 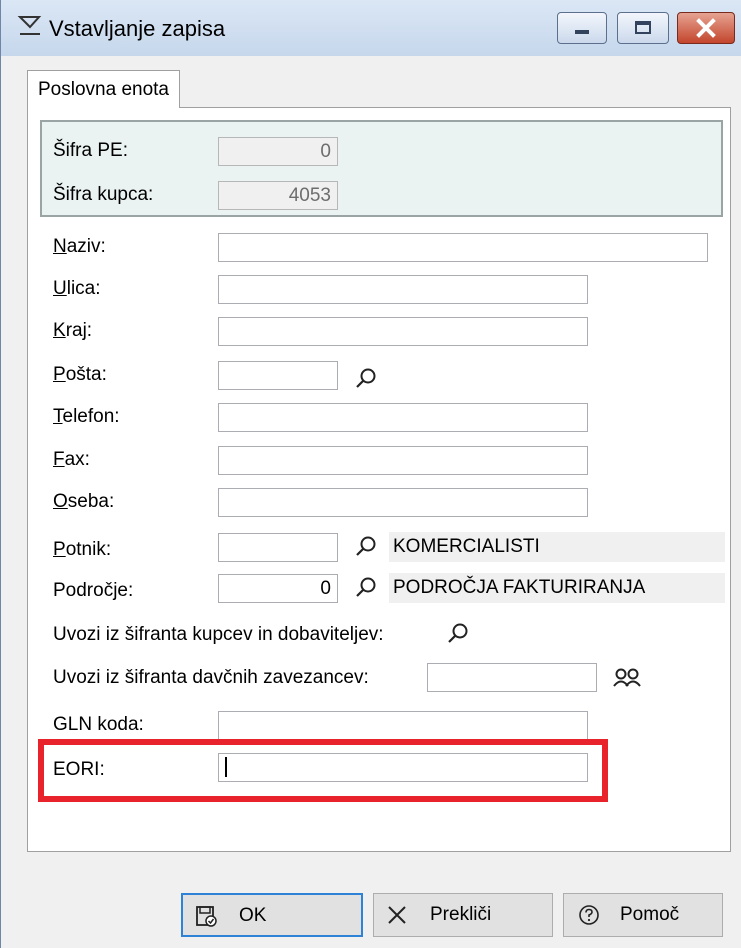 I want to click on maximize-icon, so click(x=643, y=27).